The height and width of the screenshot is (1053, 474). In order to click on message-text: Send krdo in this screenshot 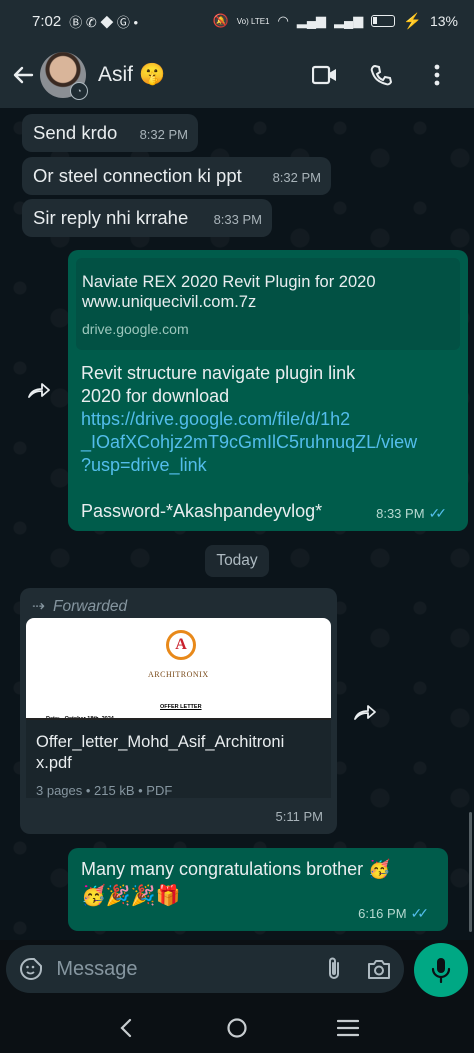, I will do `click(75, 132)`.